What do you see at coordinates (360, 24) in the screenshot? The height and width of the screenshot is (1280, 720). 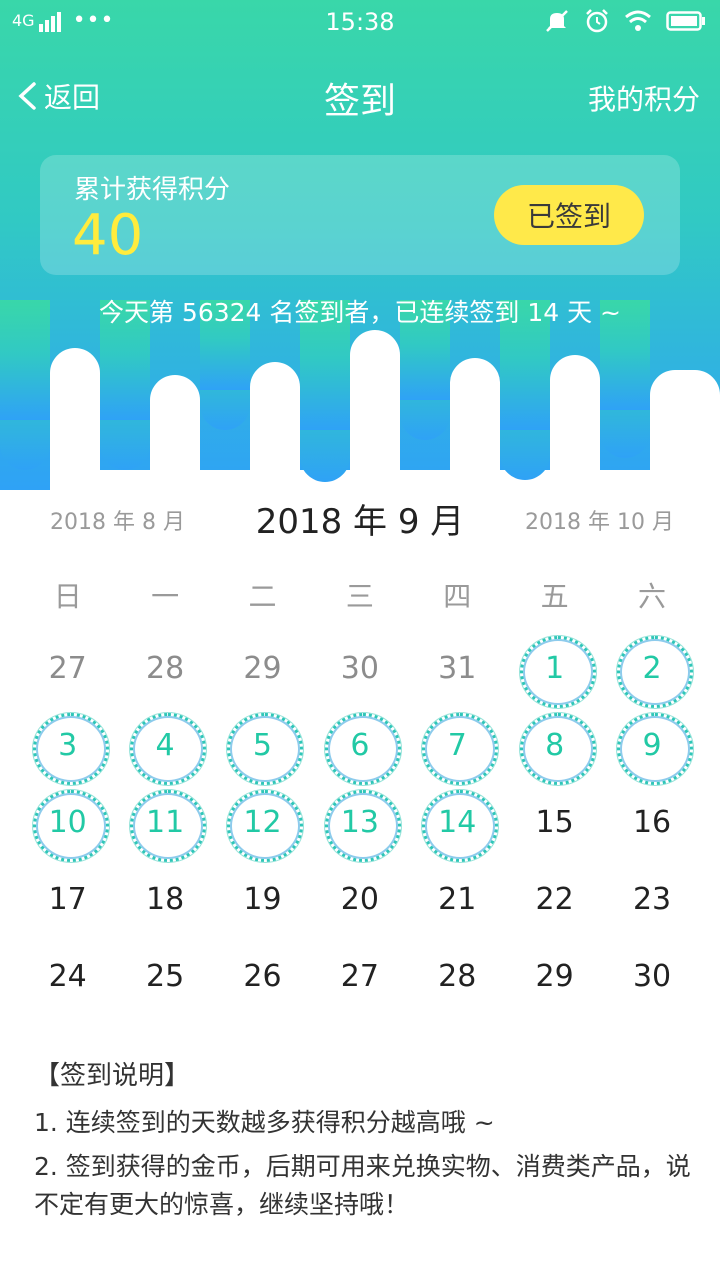 I see `status-bar: 4G ••• 15:38` at bounding box center [360, 24].